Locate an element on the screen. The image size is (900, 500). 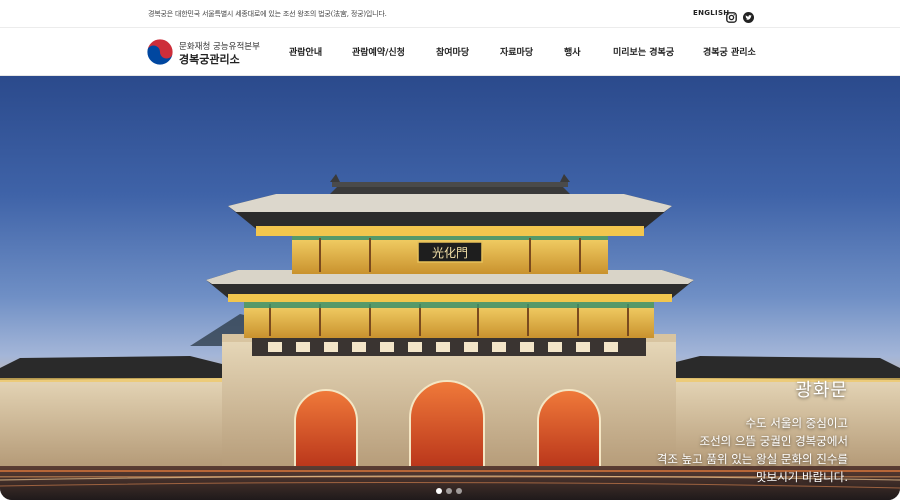
nav-item-office: 경복궁 관리소 is located at coordinates (729, 51).